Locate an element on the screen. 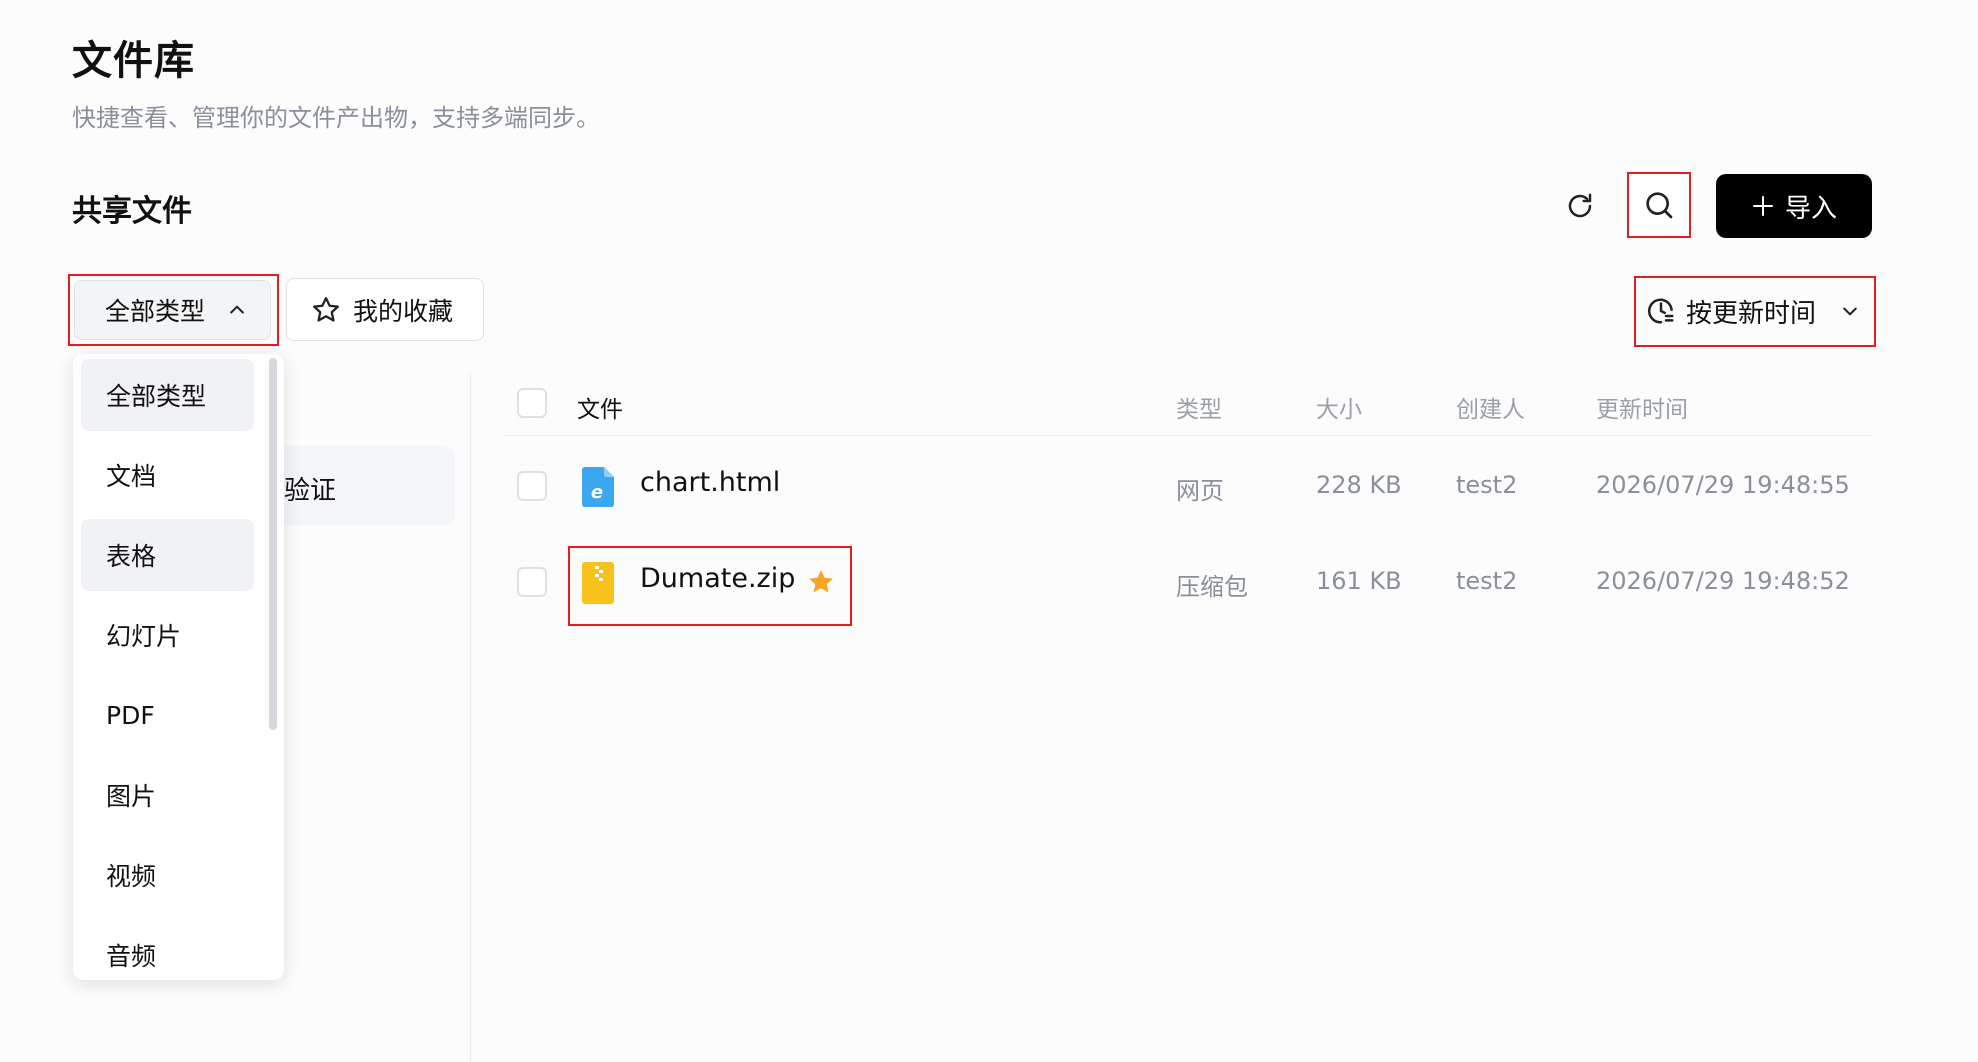 Image resolution: width=1978 pixels, height=1062 pixels. import-label: 导入 is located at coordinates (1810, 208).